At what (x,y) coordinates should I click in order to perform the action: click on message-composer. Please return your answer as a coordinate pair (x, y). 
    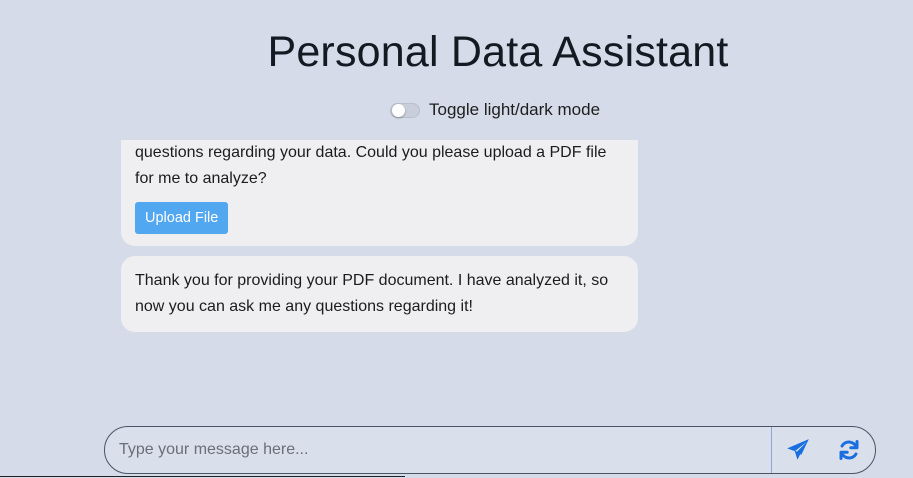
    Looking at the image, I should click on (490, 450).